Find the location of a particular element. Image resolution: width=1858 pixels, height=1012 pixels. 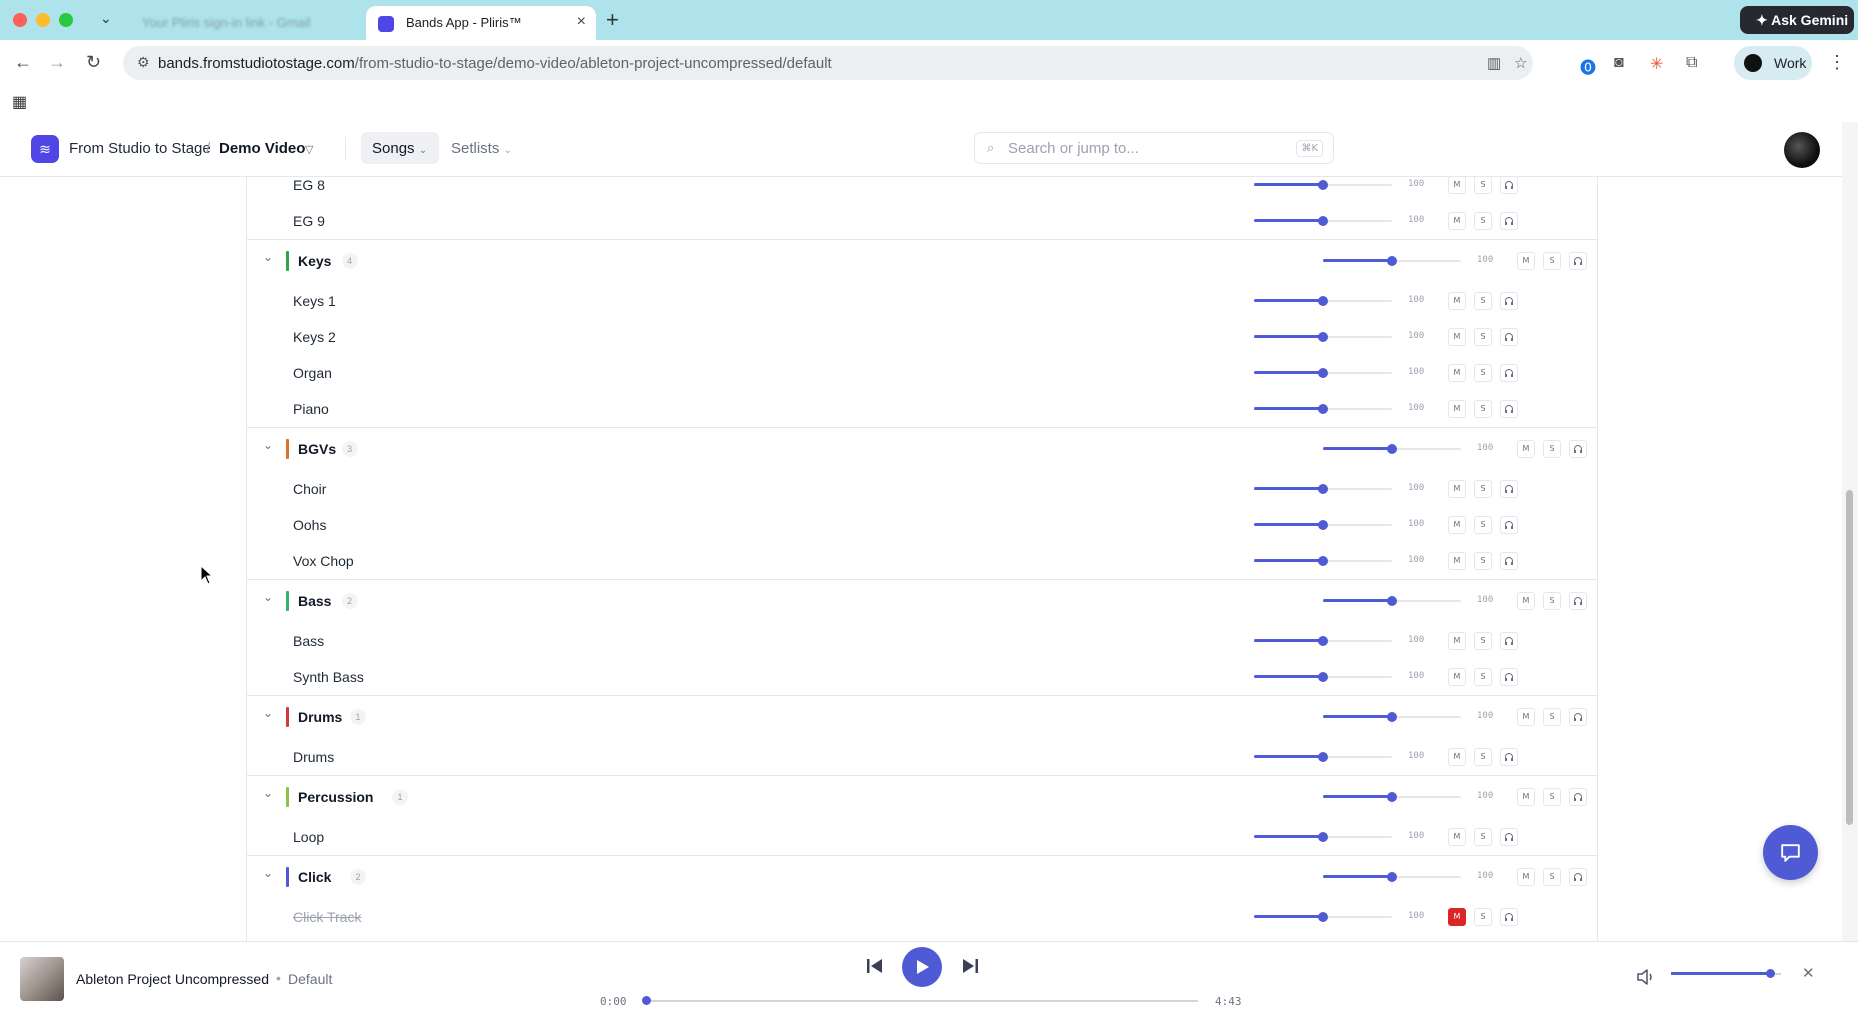

bookmark-star-icon: ☆ is located at coordinates (1520, 63).